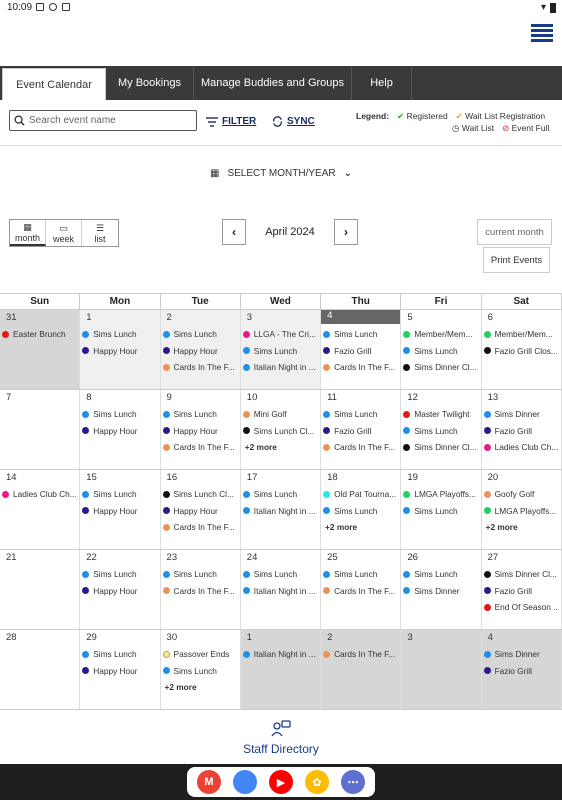  I want to click on youtube-app-icon: ▶, so click(281, 782).